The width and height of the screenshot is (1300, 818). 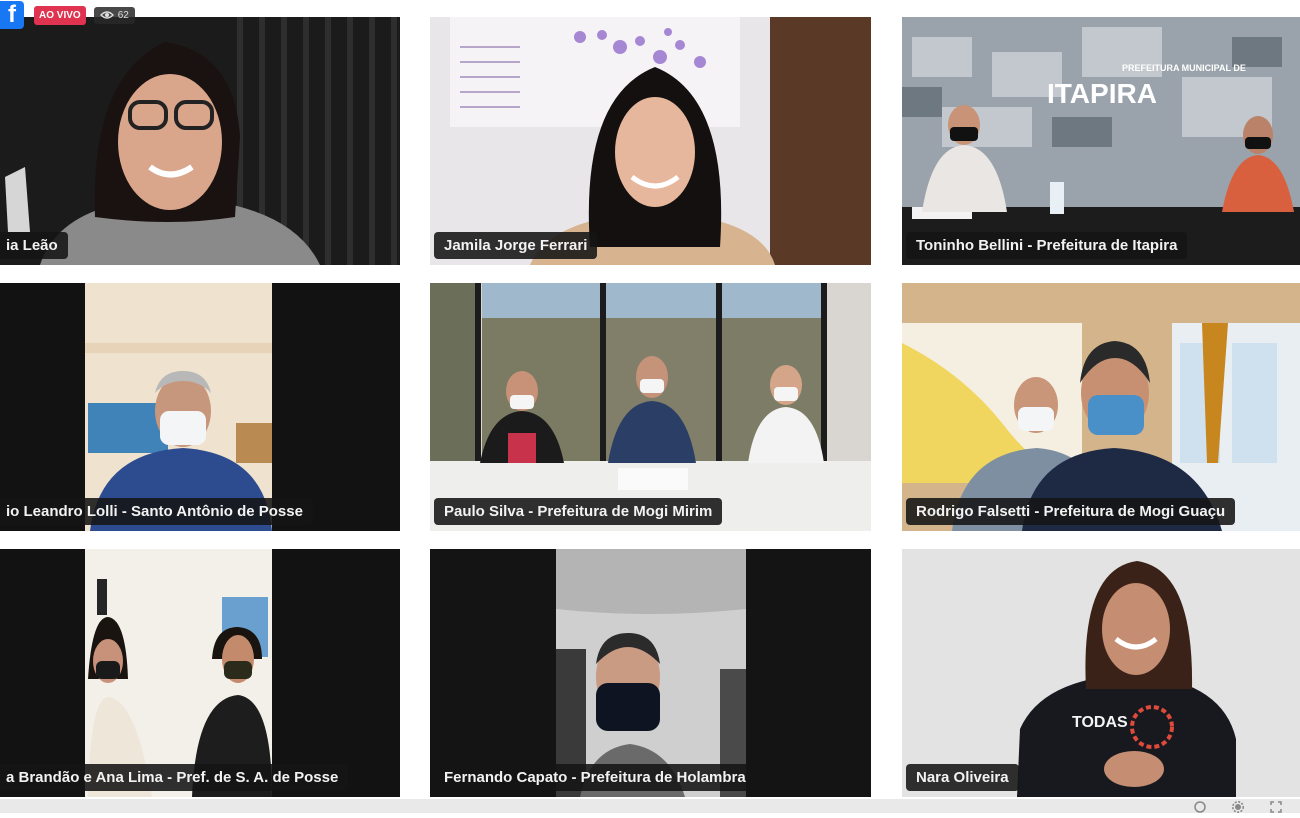 What do you see at coordinates (12, 15) in the screenshot?
I see `facebook-icon: f` at bounding box center [12, 15].